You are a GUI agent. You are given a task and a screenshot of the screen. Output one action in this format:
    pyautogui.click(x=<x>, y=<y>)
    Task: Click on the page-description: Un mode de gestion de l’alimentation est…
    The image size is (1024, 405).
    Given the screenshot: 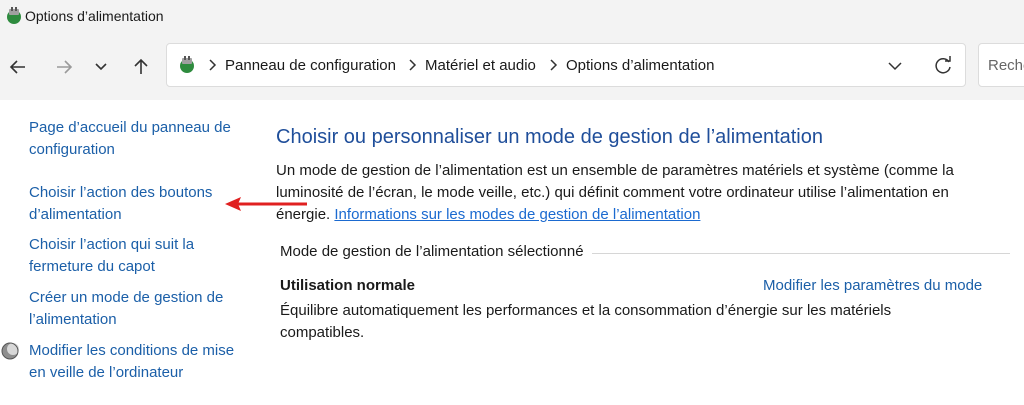 What is the action you would take?
    pyautogui.click(x=636, y=193)
    